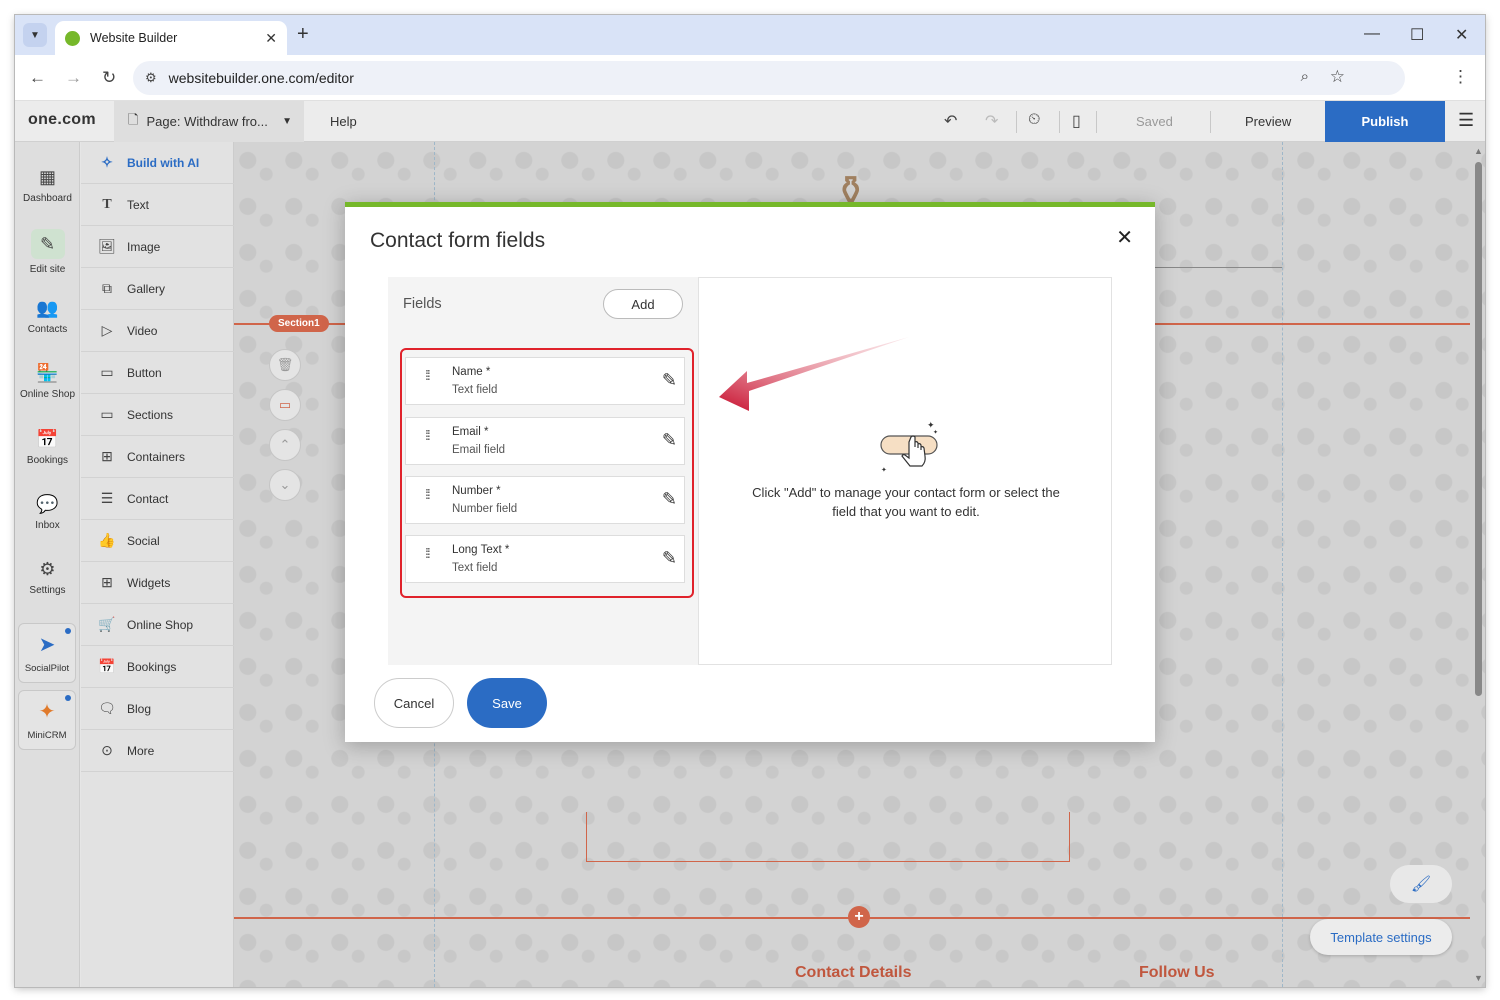  I want to click on nav-edit-site: ✎ Edit site, so click(47, 252).